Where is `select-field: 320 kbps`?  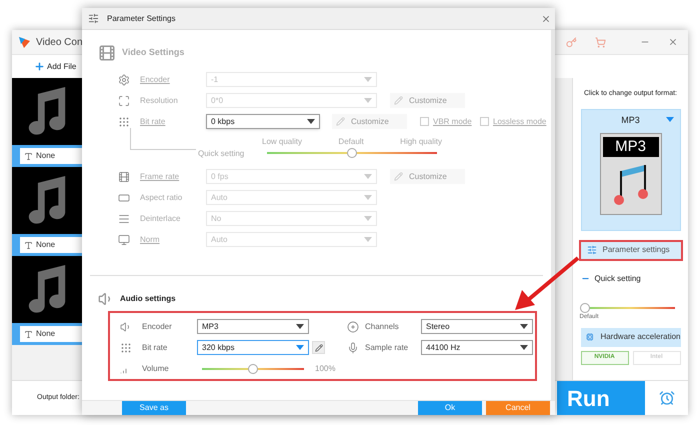
select-field: 320 kbps is located at coordinates (253, 347).